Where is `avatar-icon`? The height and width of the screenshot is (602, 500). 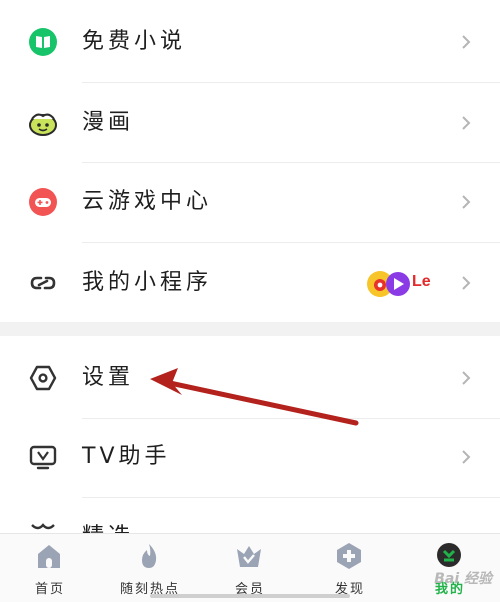
avatar-icon is located at coordinates (449, 556).